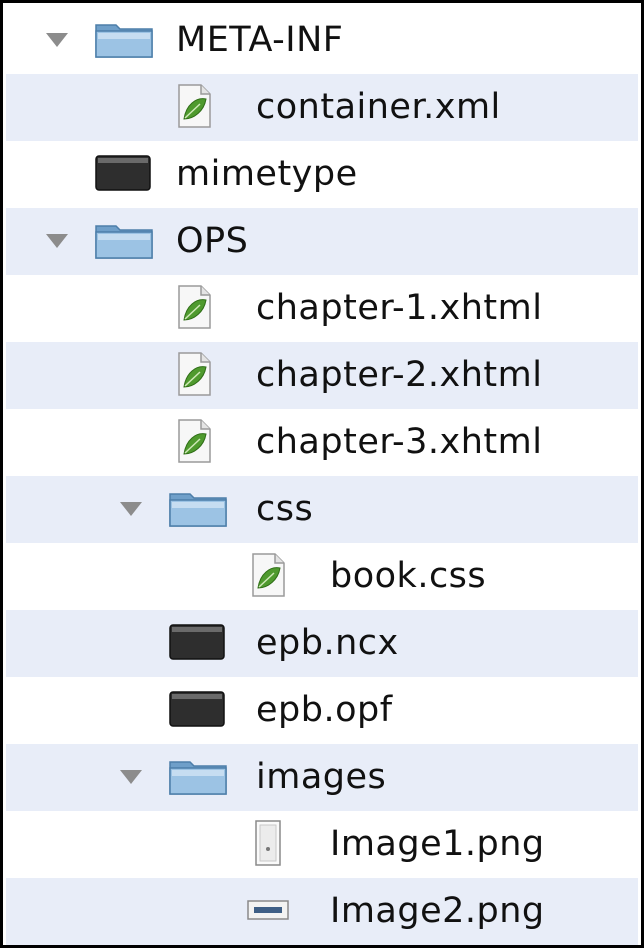  I want to click on file-row: Image1.png, so click(322, 844).